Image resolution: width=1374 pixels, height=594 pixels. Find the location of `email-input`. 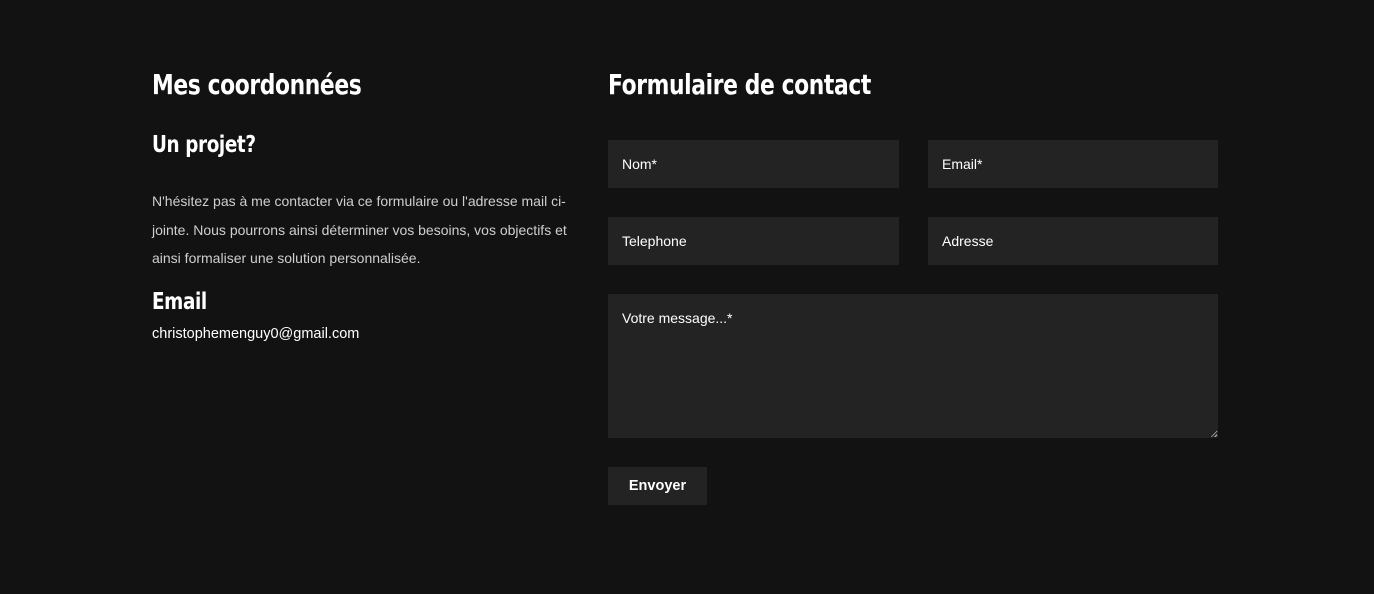

email-input is located at coordinates (1073, 164).